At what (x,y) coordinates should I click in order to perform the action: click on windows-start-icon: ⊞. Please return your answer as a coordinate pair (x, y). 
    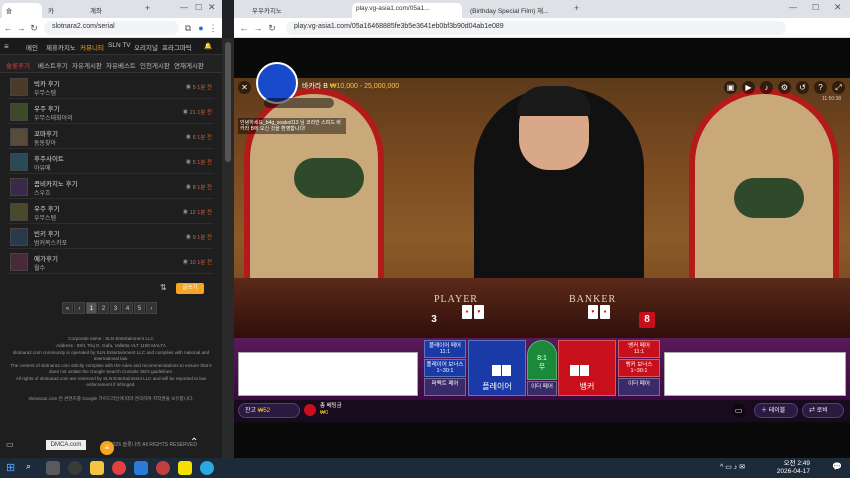
    Looking at the image, I should click on (12, 468).